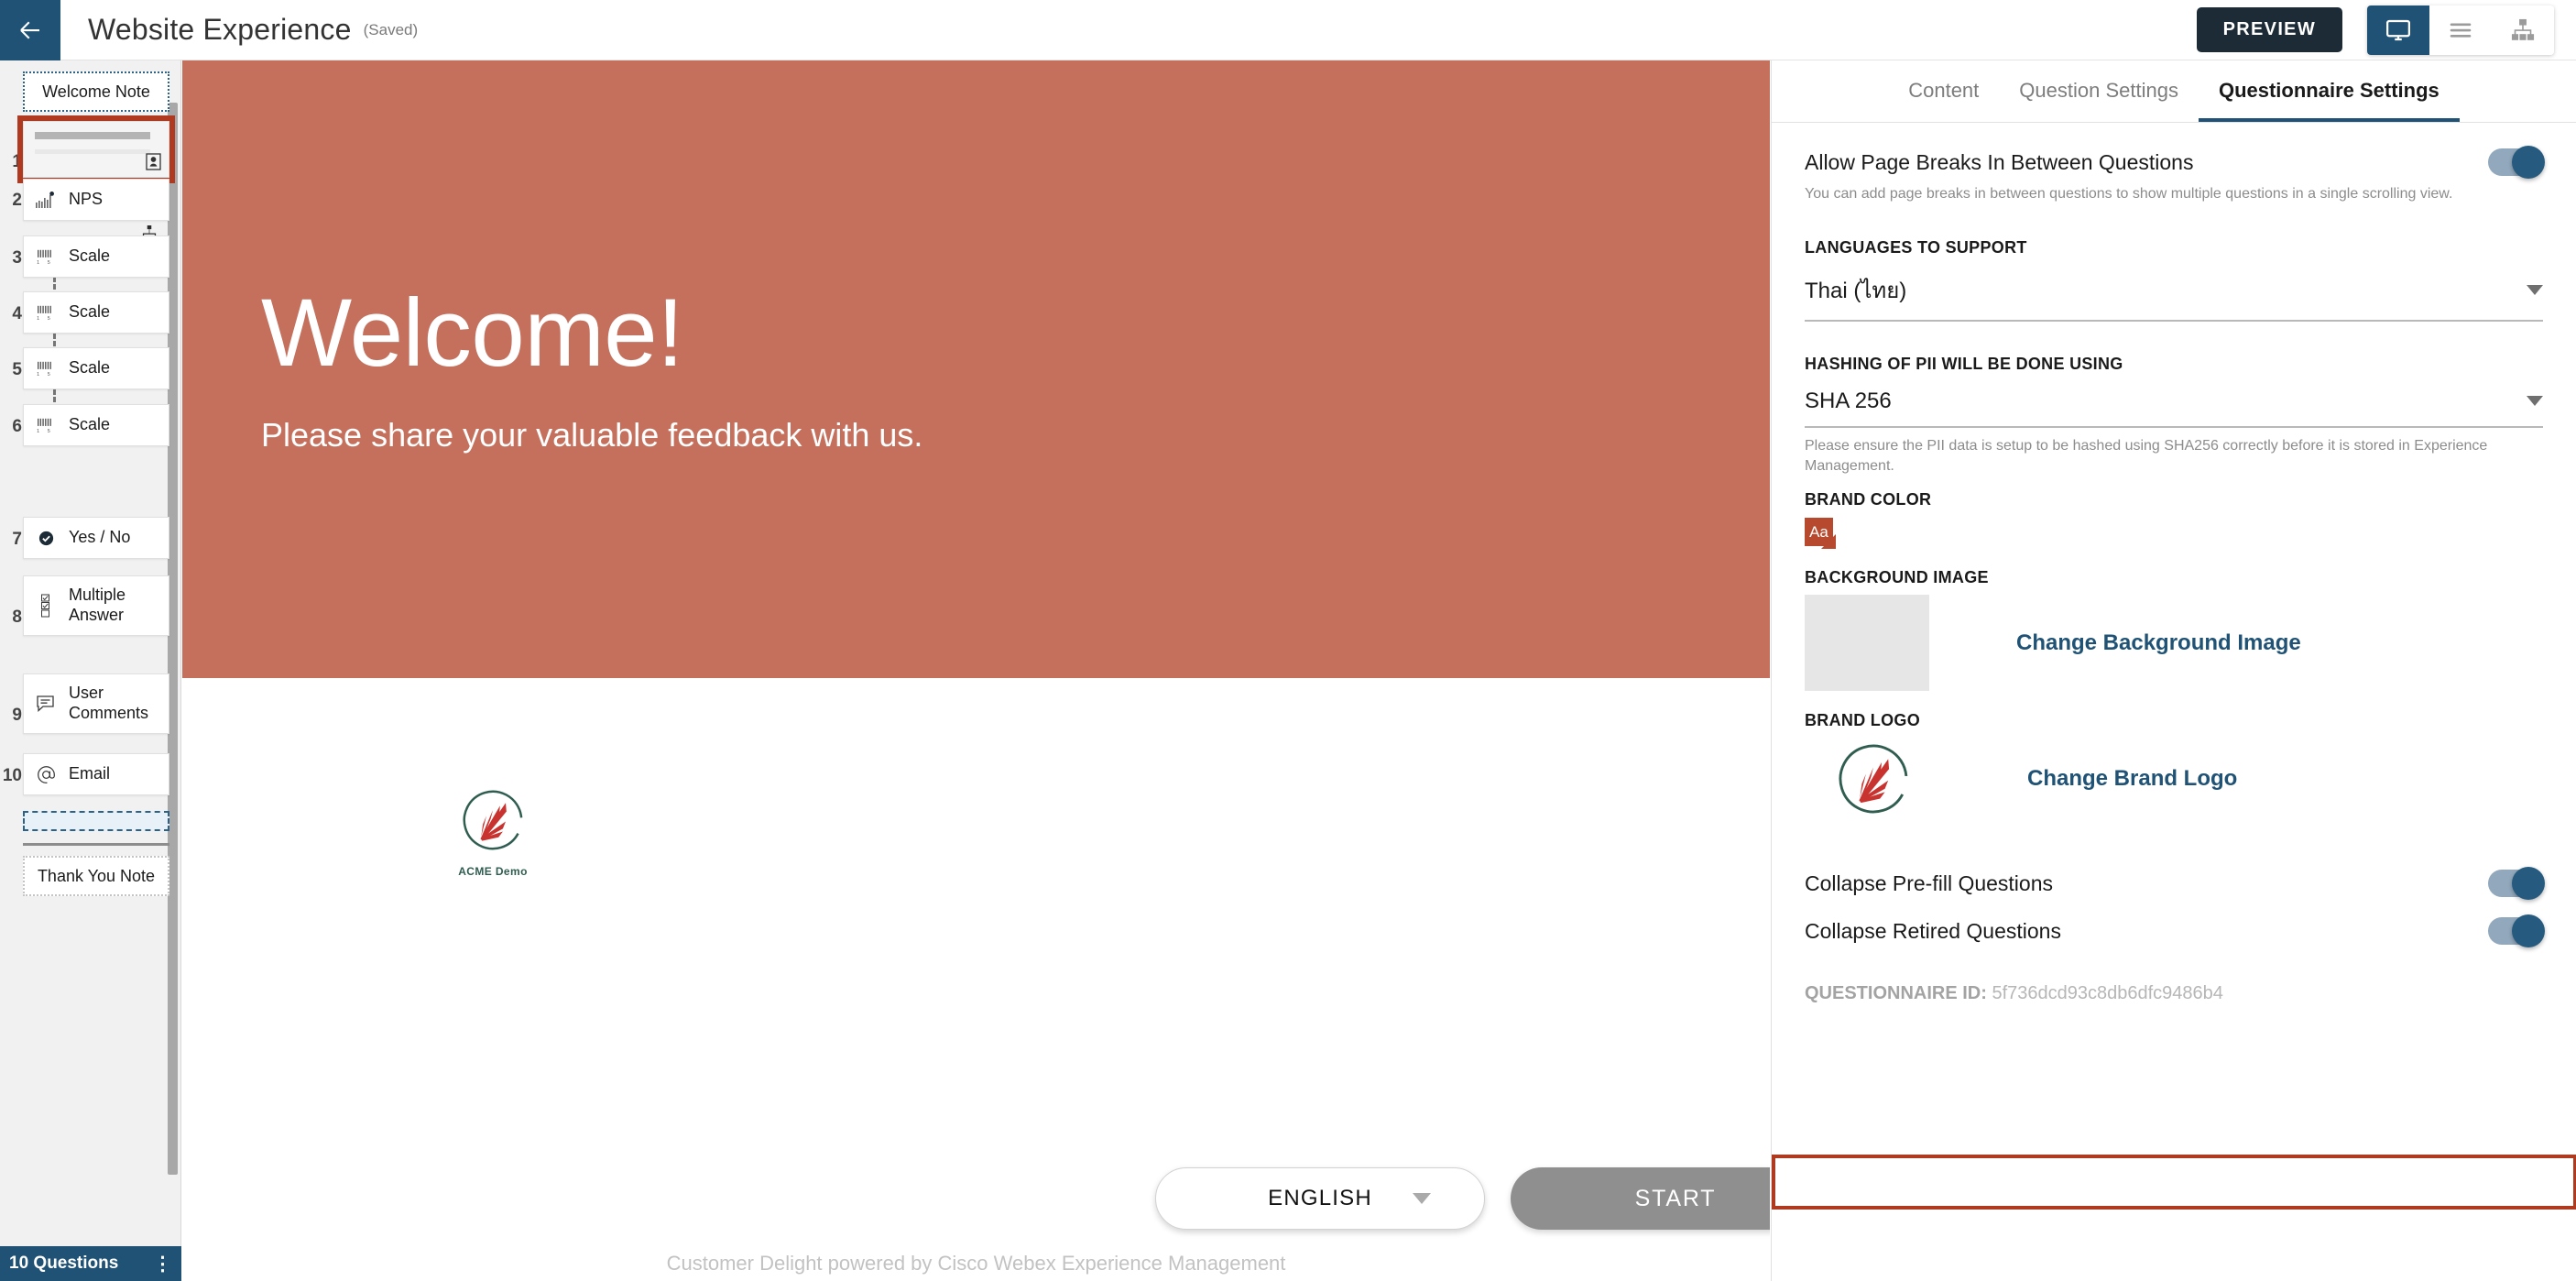 This screenshot has width=2576, height=1281. I want to click on sidebar-item-thank-you-note: Thank You Note, so click(96, 876).